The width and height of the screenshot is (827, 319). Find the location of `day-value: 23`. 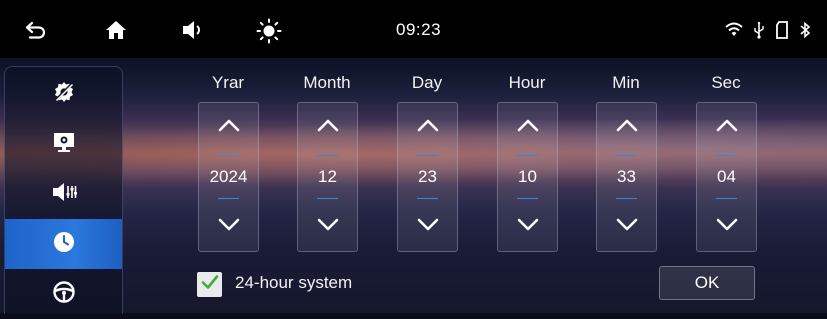

day-value: 23 is located at coordinates (427, 176).